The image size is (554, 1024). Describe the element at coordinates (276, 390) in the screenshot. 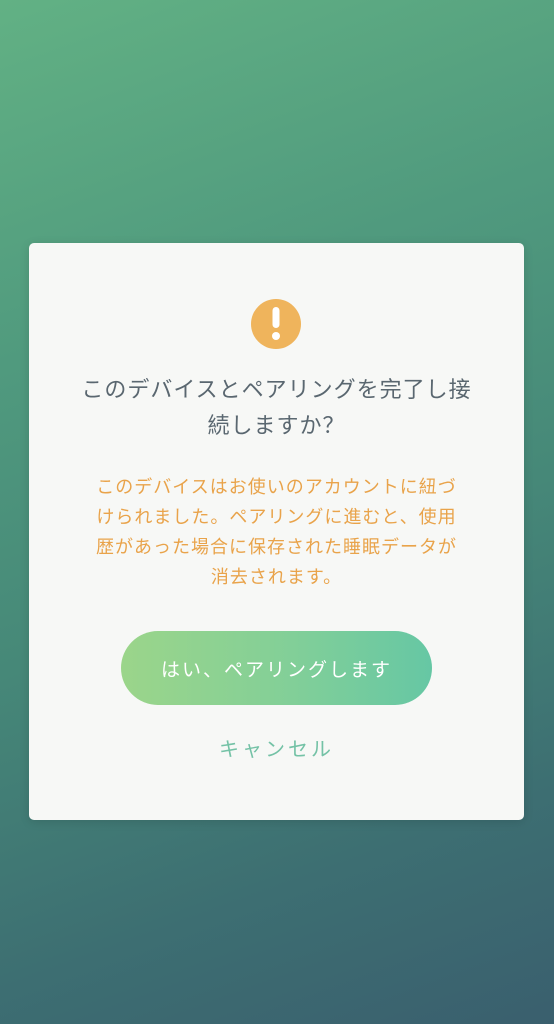

I see `dialog-title-line: このデバイスとペアリングを完了し接` at that location.